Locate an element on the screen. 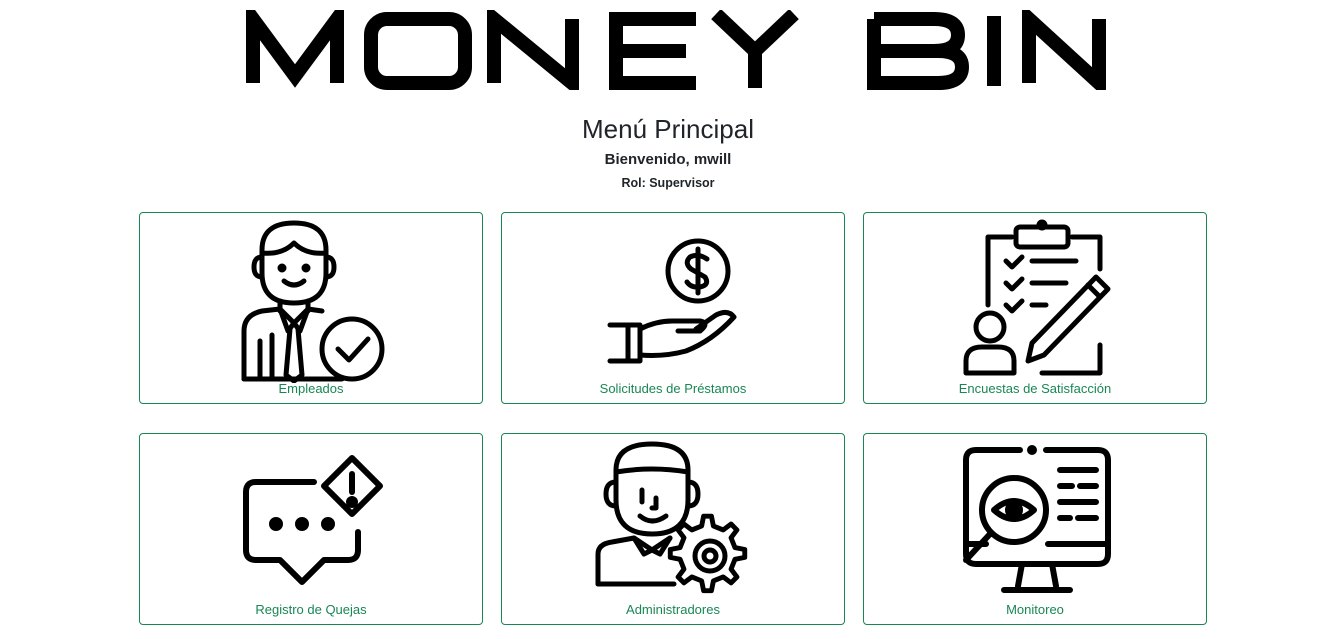 The image size is (1336, 639). menu-card-label: Solicitudes de Préstamos is located at coordinates (673, 388).